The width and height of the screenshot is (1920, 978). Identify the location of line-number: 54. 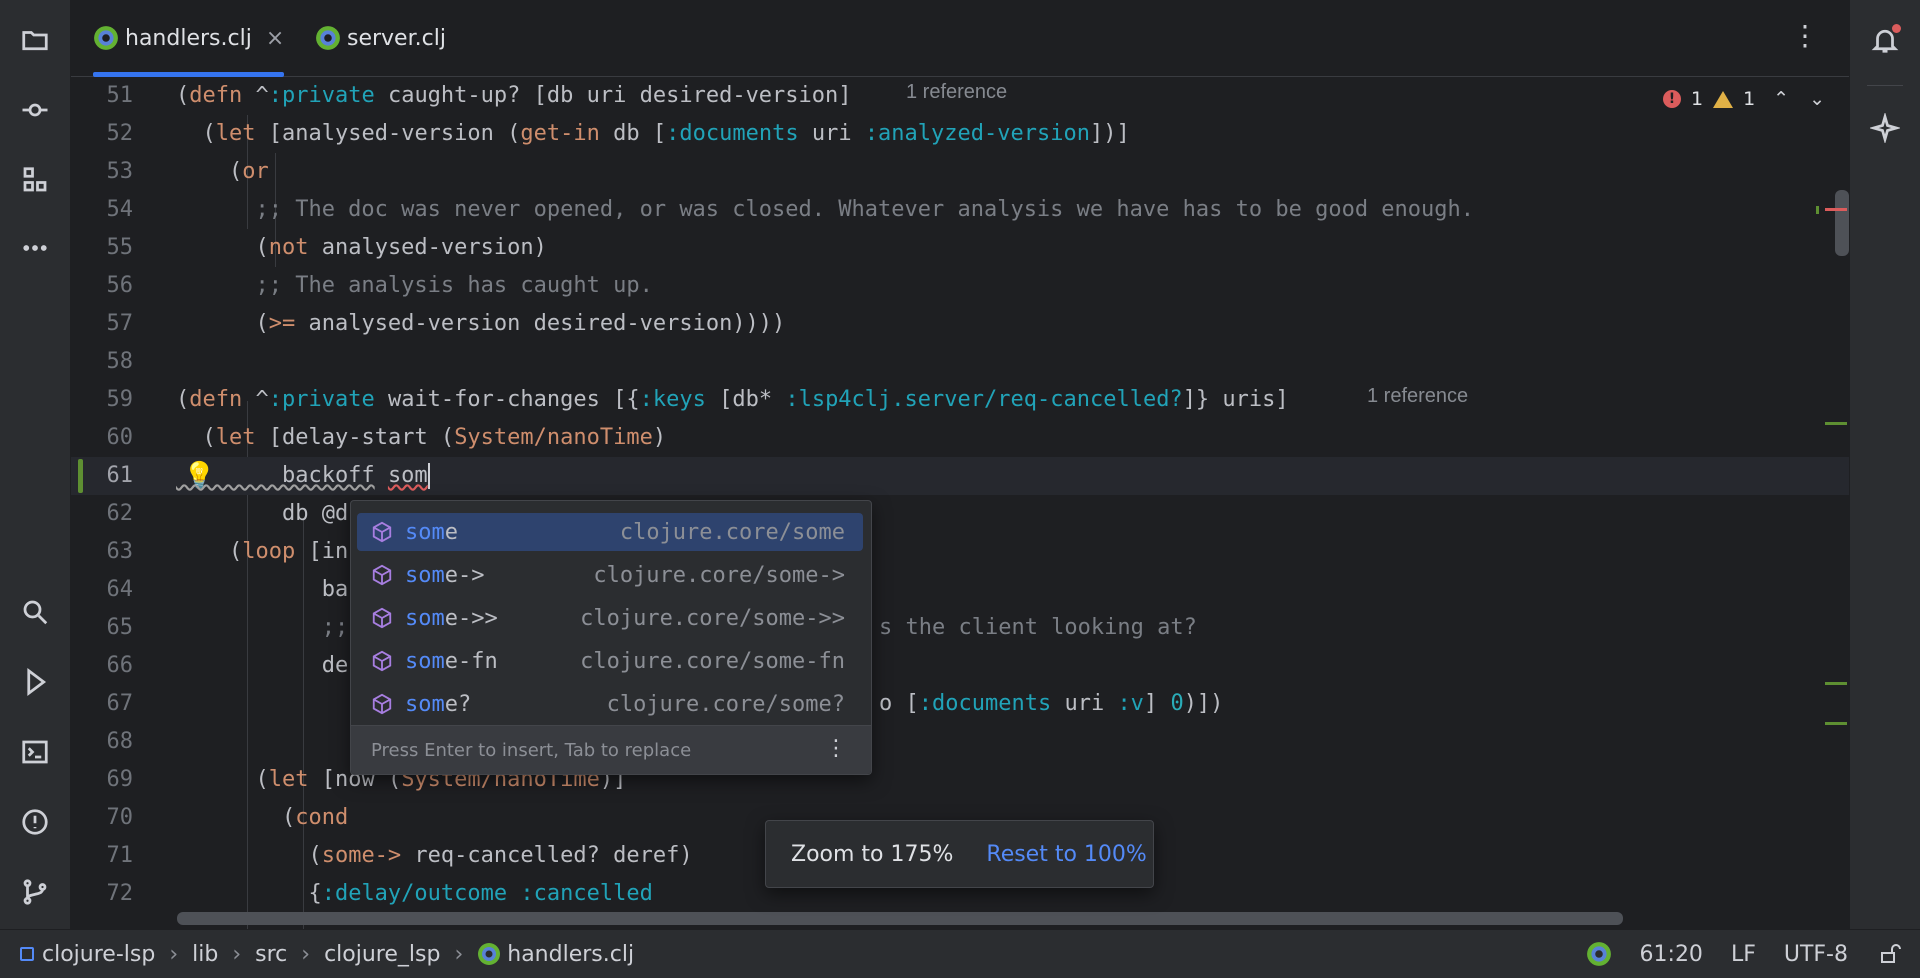
(120, 209).